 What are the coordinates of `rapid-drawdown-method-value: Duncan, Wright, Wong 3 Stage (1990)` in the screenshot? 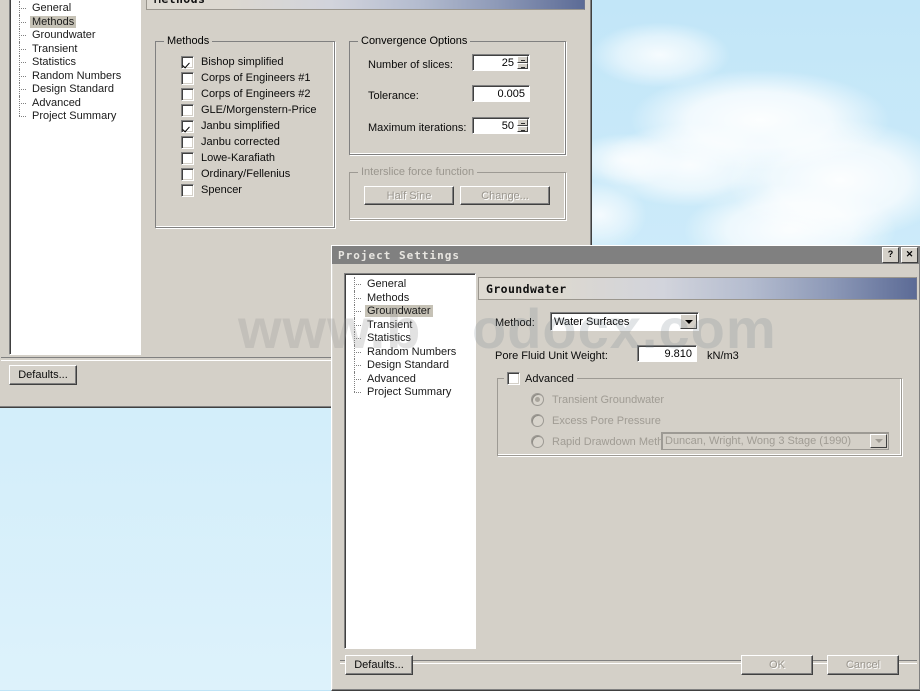 It's located at (758, 441).